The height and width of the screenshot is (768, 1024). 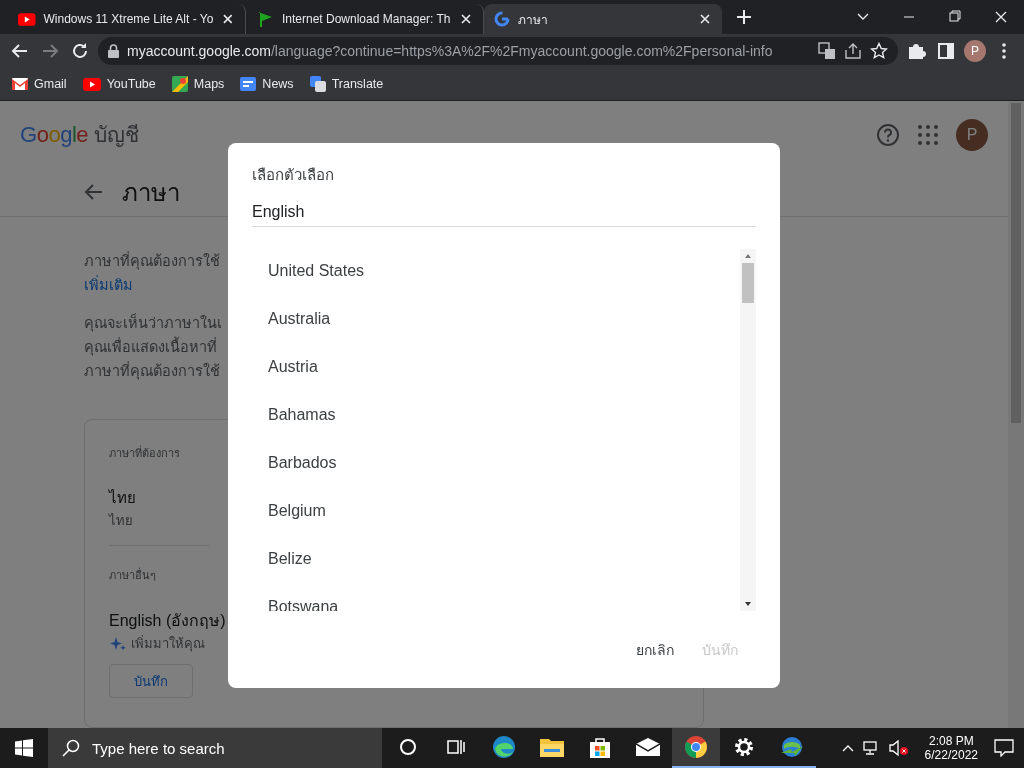 What do you see at coordinates (24, 748) in the screenshot?
I see `windows-start-icon` at bounding box center [24, 748].